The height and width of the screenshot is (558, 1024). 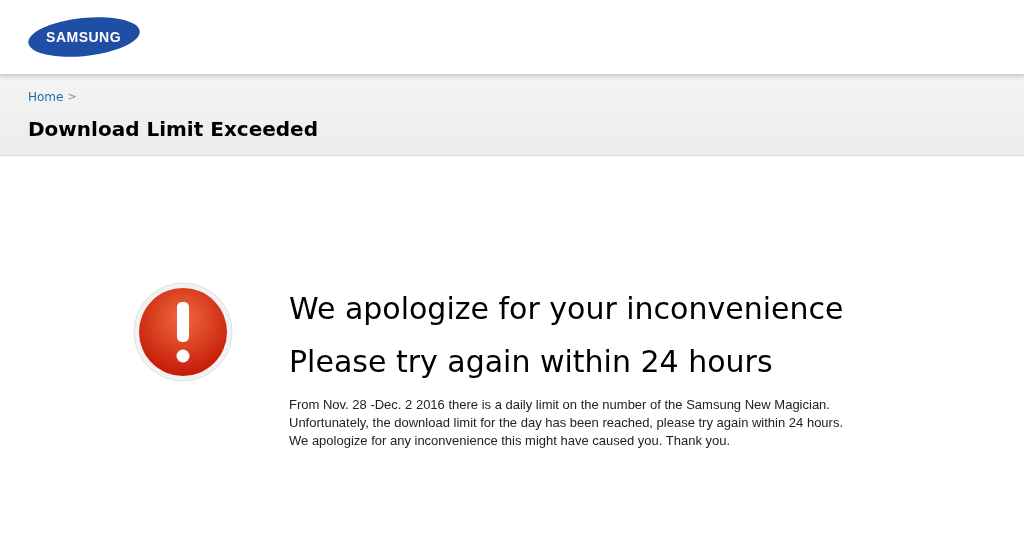 I want to click on message-text: We apologize for any inconvenience this might have caused you. Thank you., so click(x=510, y=441).